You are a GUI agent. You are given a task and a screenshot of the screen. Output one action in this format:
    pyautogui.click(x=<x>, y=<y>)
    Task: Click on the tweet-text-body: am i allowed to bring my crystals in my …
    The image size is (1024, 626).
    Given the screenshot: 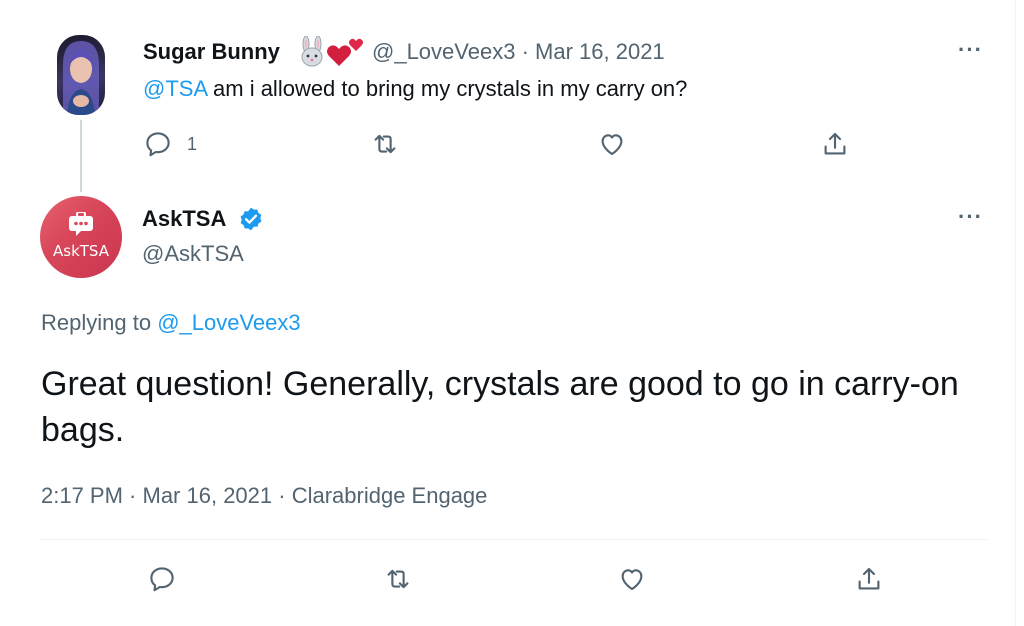 What is the action you would take?
    pyautogui.click(x=447, y=88)
    